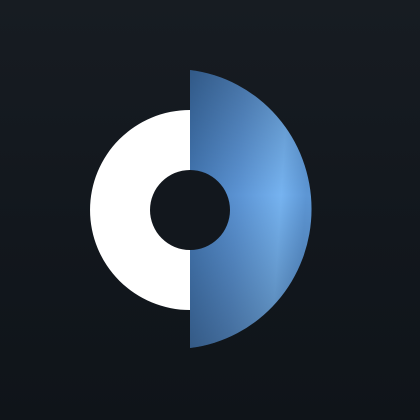  Describe the element at coordinates (190, 210) in the screenshot. I see `center-hole` at that location.